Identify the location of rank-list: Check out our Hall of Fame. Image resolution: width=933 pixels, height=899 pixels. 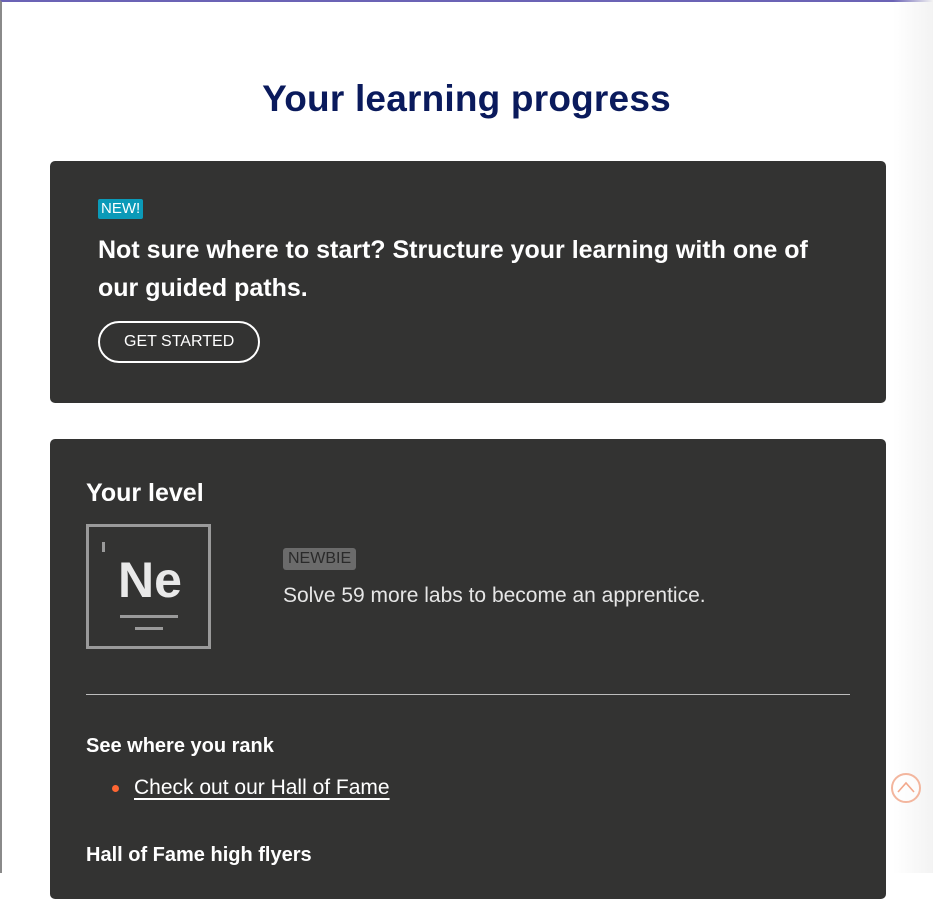
(468, 788).